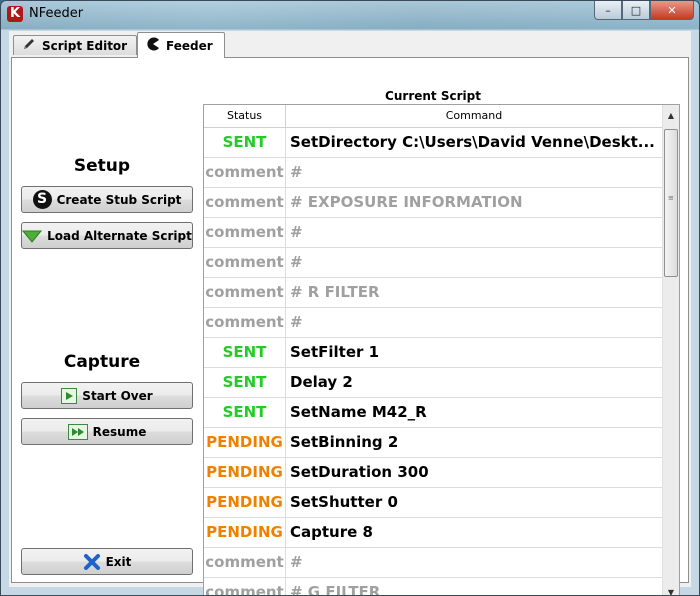 This screenshot has height=596, width=700. What do you see at coordinates (56, 13) in the screenshot?
I see `window-title: NFeeder` at bounding box center [56, 13].